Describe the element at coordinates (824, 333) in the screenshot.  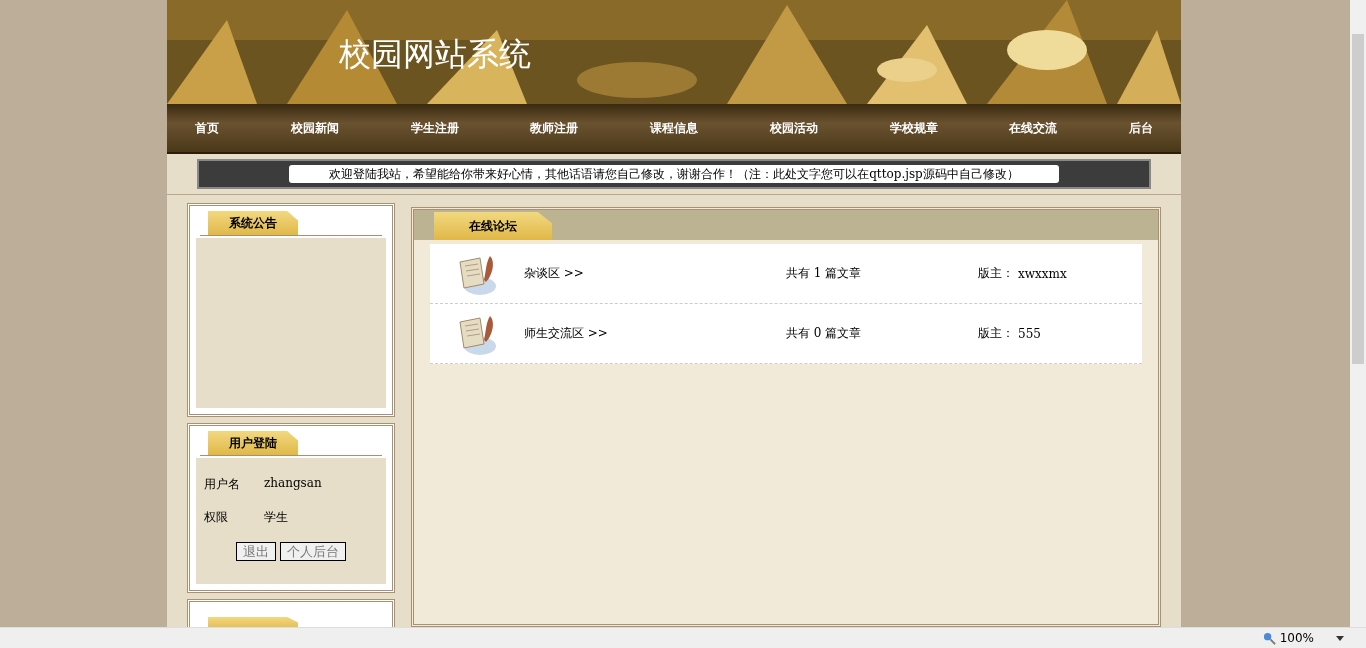
I see `post-count: 共有 0 篇文章` at that location.